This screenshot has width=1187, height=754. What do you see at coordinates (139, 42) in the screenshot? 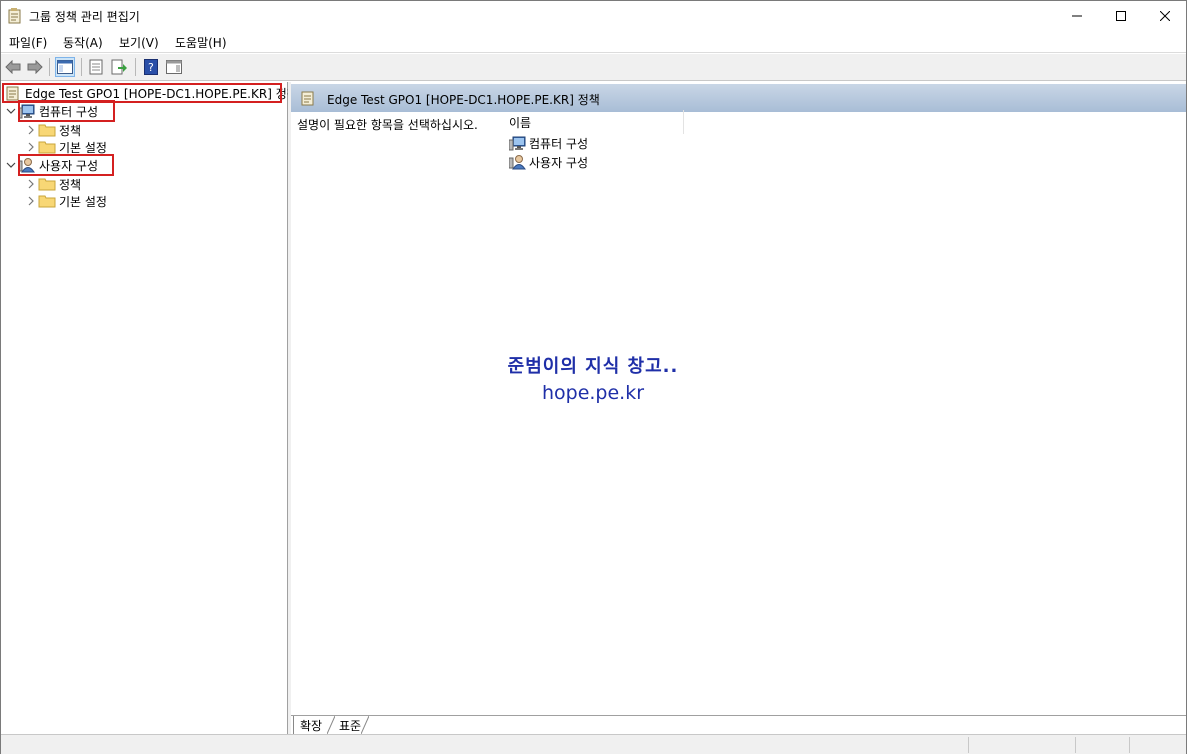
I see `menu-view: 보기(V)` at bounding box center [139, 42].